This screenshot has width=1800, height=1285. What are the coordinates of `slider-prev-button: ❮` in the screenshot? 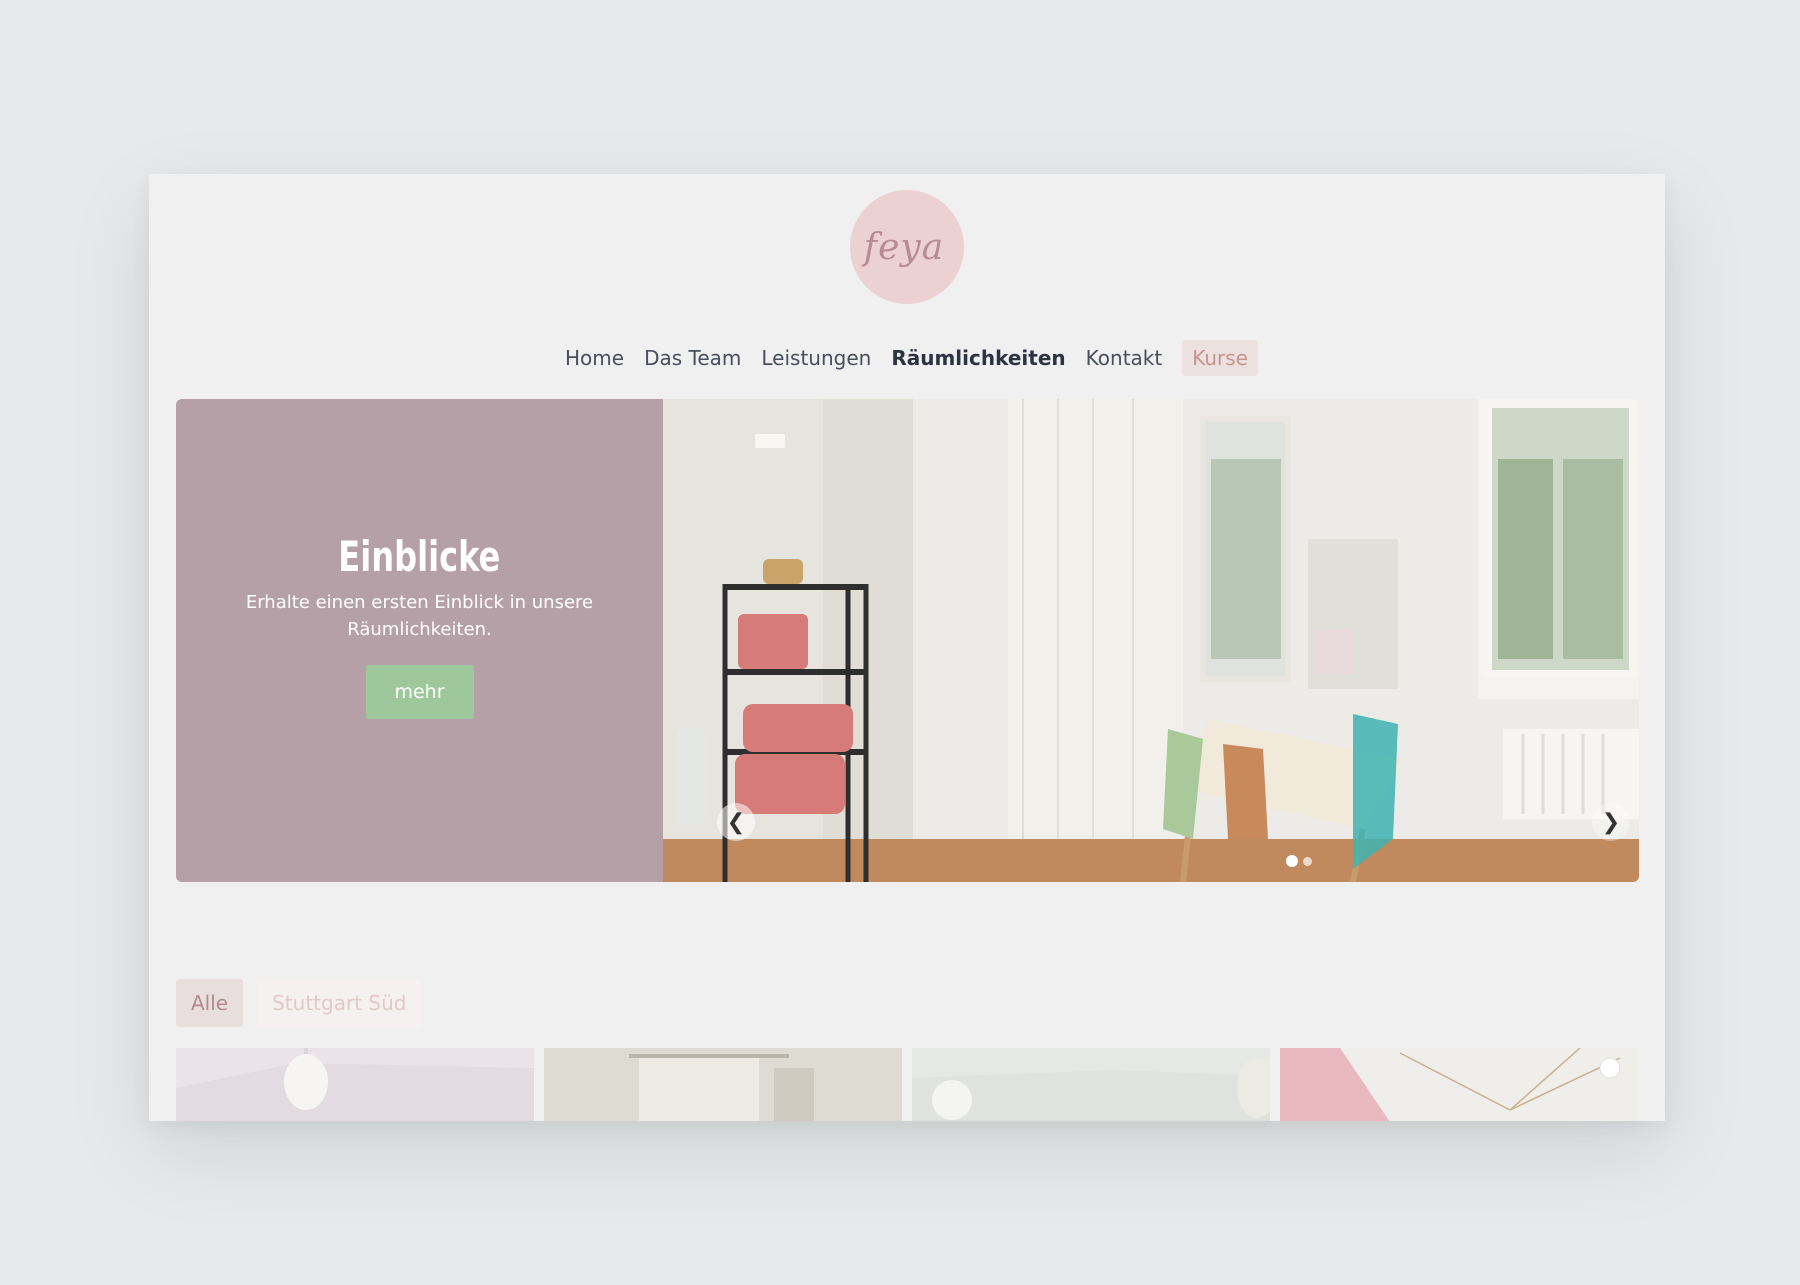 It's located at (736, 822).